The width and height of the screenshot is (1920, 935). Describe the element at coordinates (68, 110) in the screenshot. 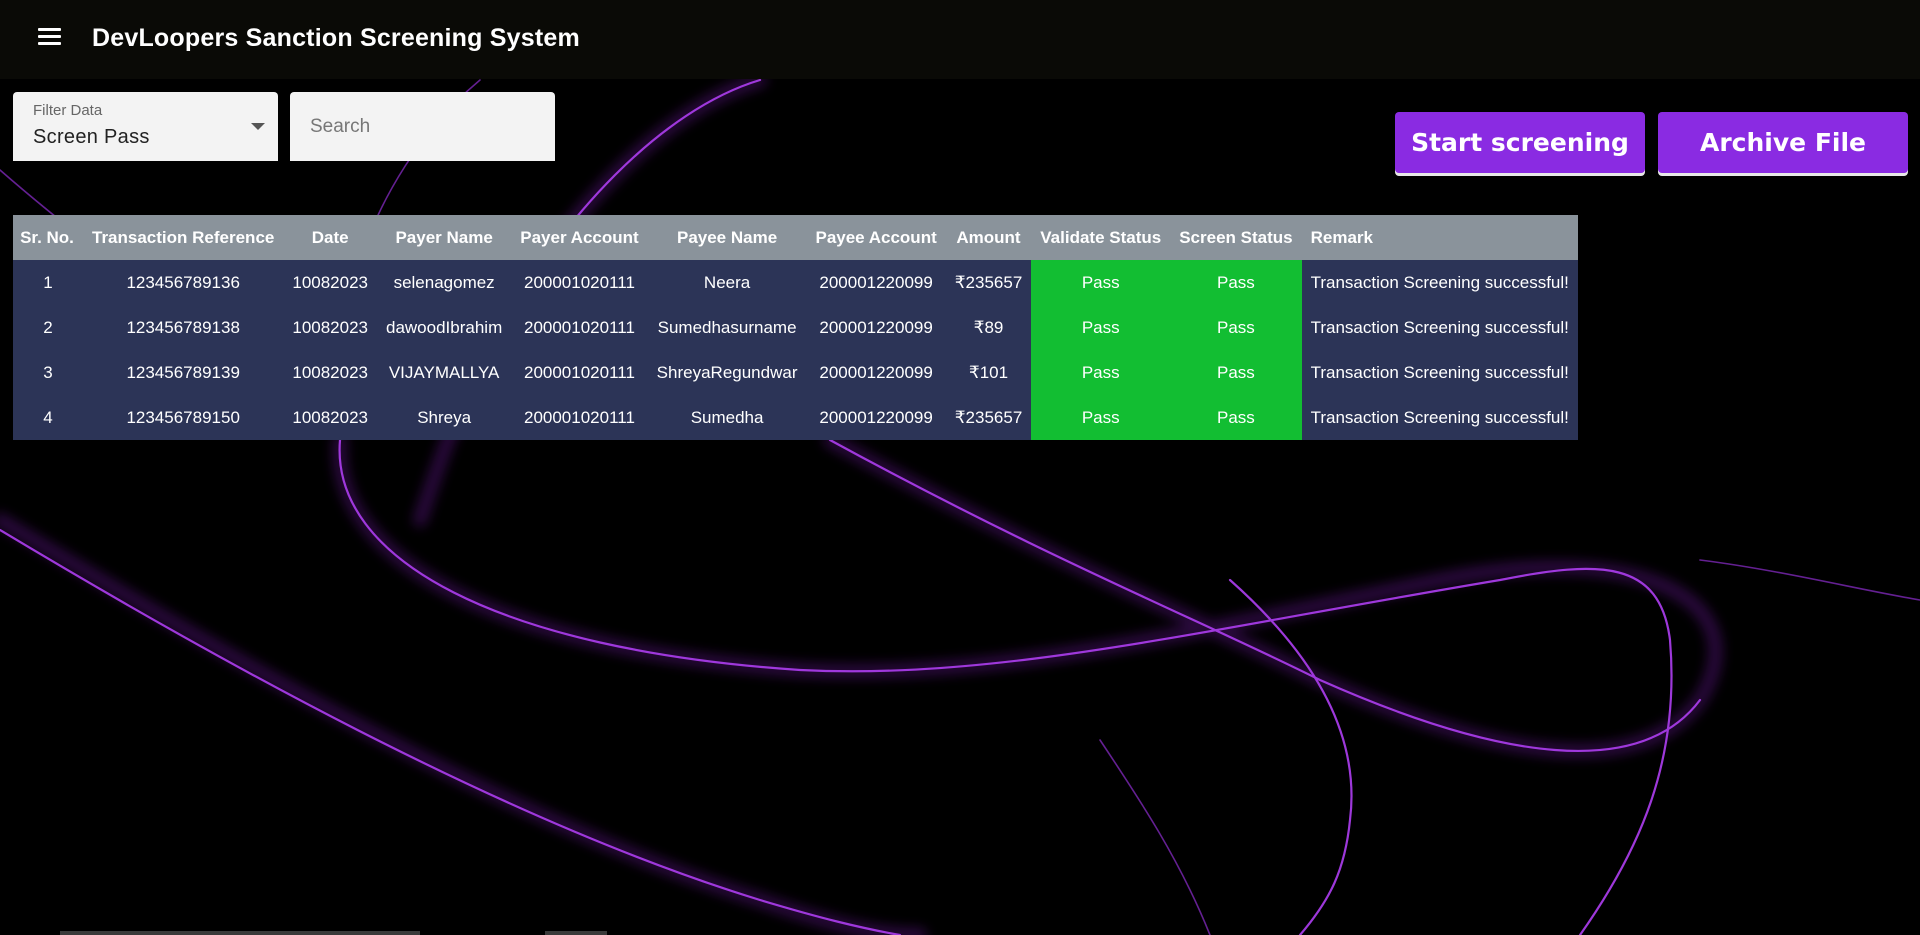

I see `filter-data-label: Filter Data` at that location.